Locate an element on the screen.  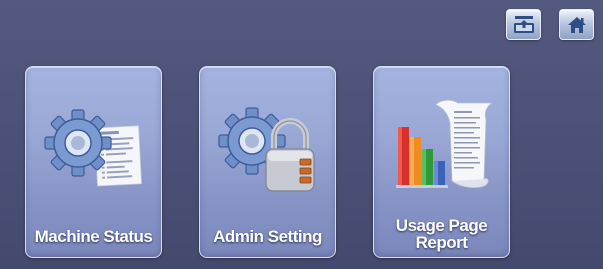
admin-setting-label: Admin Setting is located at coordinates (267, 236).